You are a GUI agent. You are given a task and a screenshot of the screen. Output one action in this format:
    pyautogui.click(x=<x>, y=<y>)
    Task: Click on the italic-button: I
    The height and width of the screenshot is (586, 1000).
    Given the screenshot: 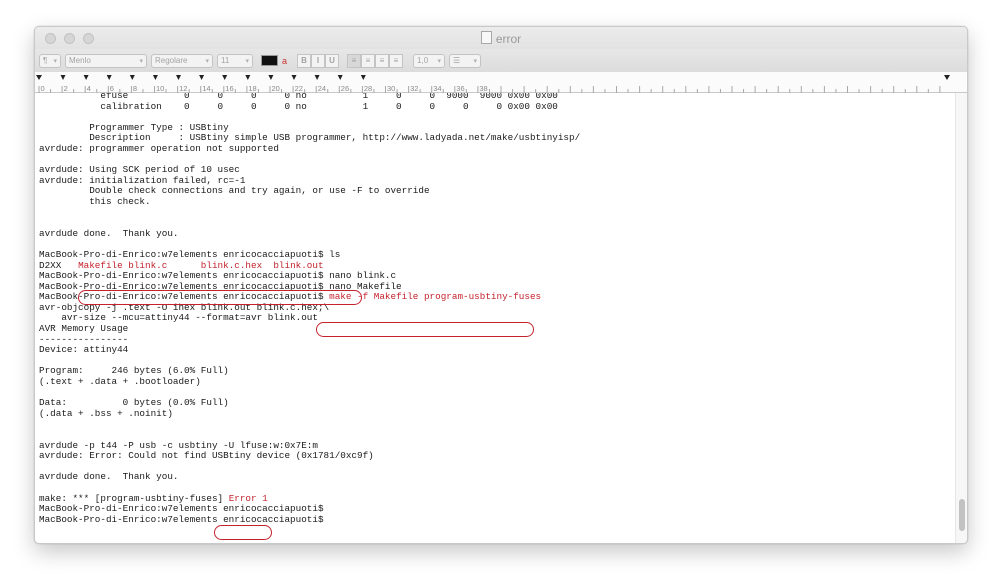 What is the action you would take?
    pyautogui.click(x=318, y=60)
    